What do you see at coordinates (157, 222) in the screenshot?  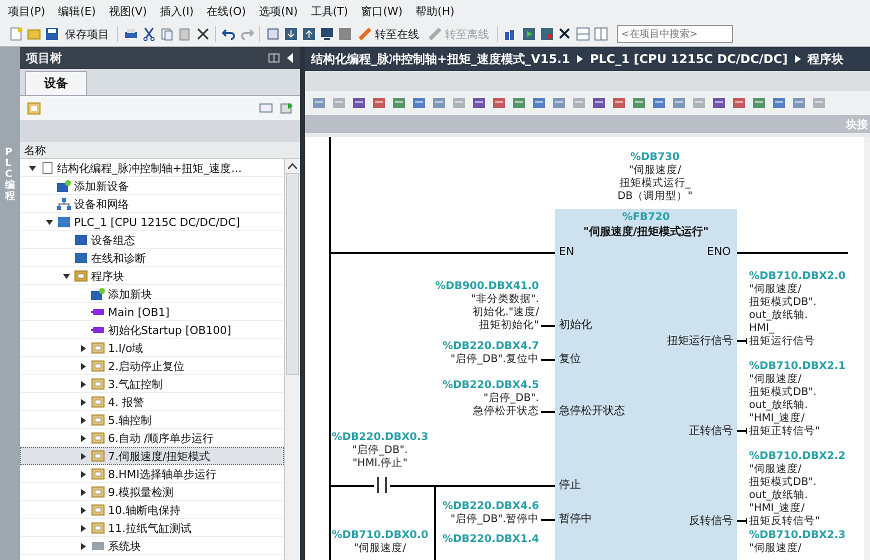 I see `tree-item: PLC_1 [CPU 1215C DC/DC/DC]` at bounding box center [157, 222].